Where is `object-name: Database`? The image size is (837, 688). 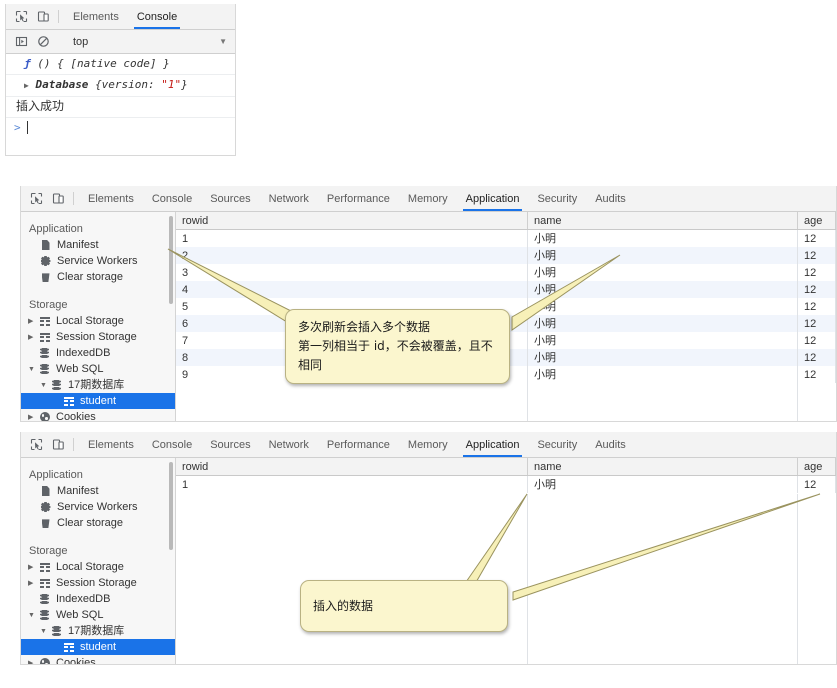
object-name: Database is located at coordinates (62, 84).